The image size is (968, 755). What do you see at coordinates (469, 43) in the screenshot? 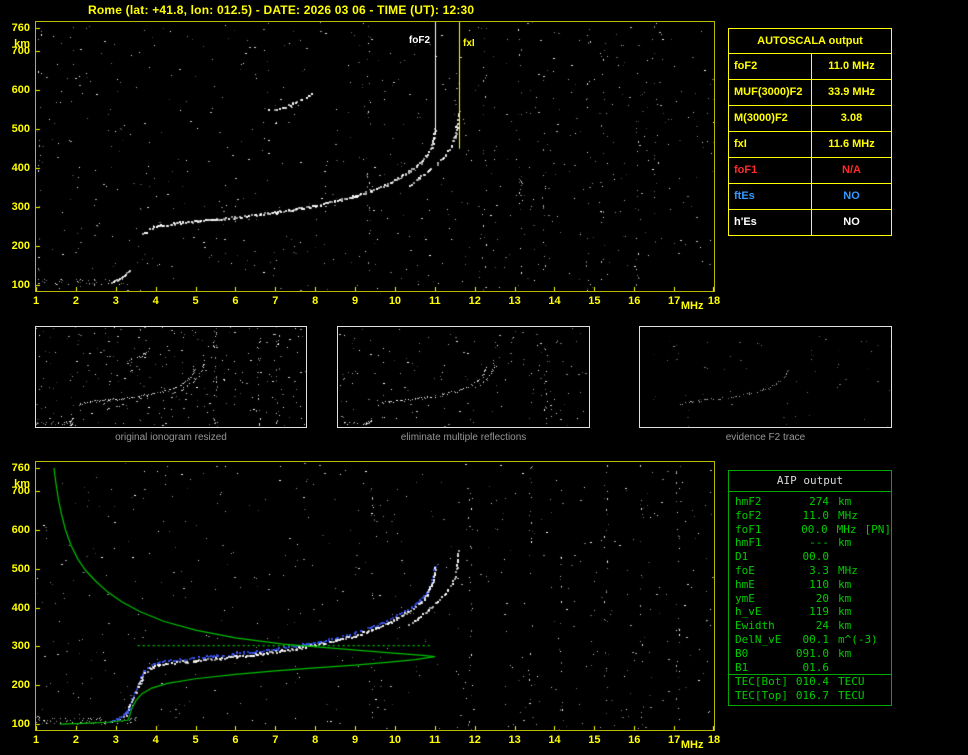
I see `fxI-marker-label: fxI` at bounding box center [469, 43].